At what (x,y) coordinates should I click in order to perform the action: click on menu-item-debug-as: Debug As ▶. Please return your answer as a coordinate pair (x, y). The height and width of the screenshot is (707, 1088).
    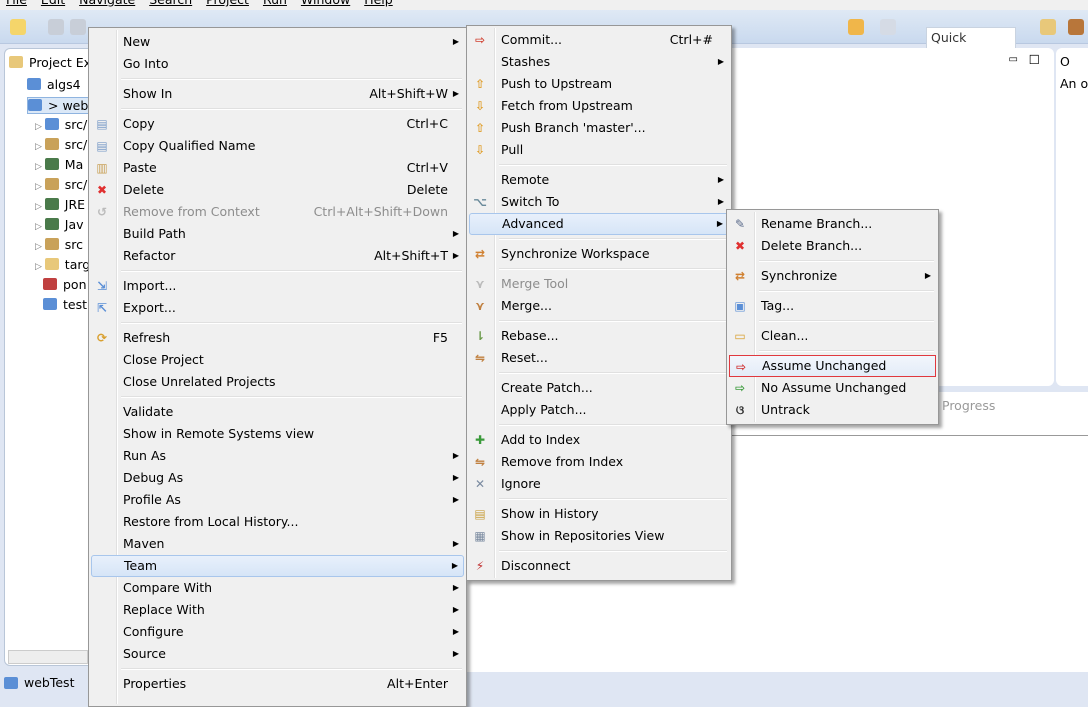
    Looking at the image, I should click on (277, 478).